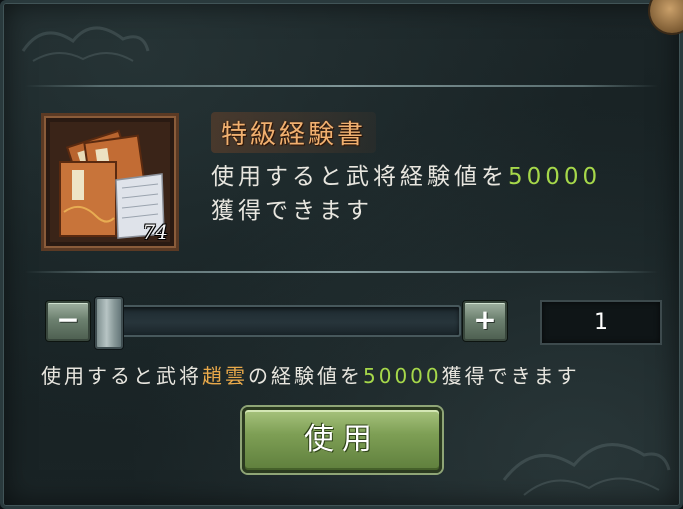 This screenshot has height=509, width=683. I want to click on description-text: 使用すると武将経験値を, so click(359, 177).